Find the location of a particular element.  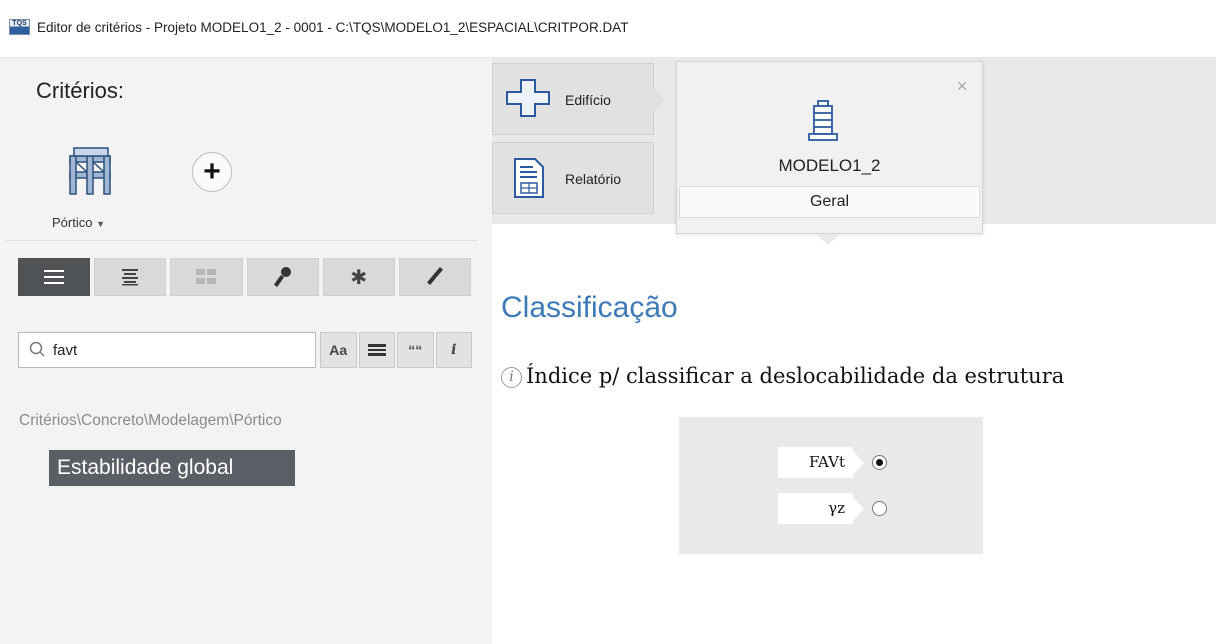

filter-lines-button is located at coordinates (376, 350).